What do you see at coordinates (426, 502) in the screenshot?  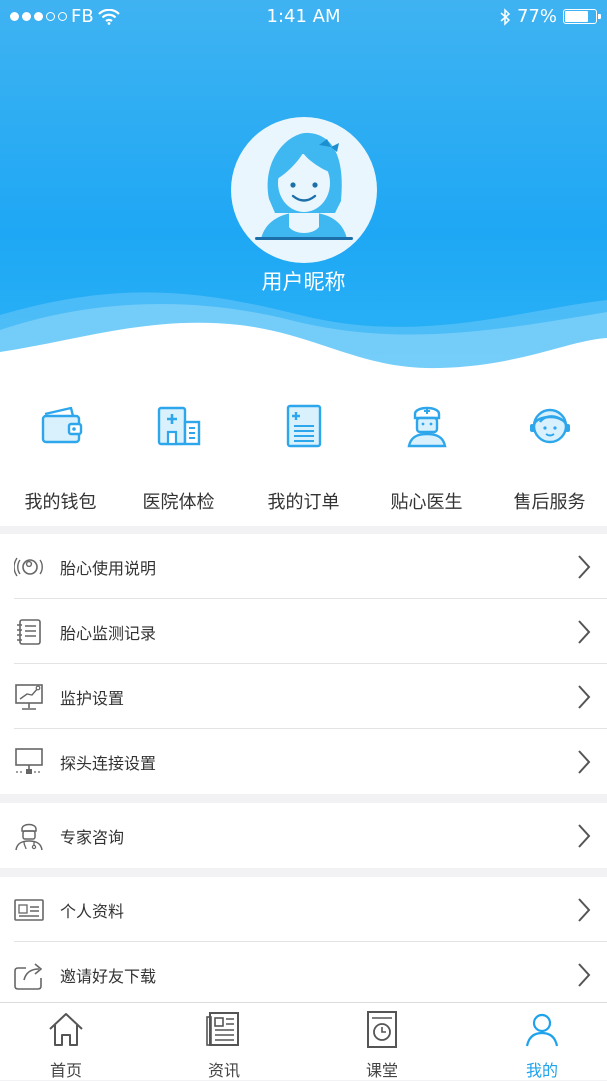 I see `doctor-label: 贴心医生` at bounding box center [426, 502].